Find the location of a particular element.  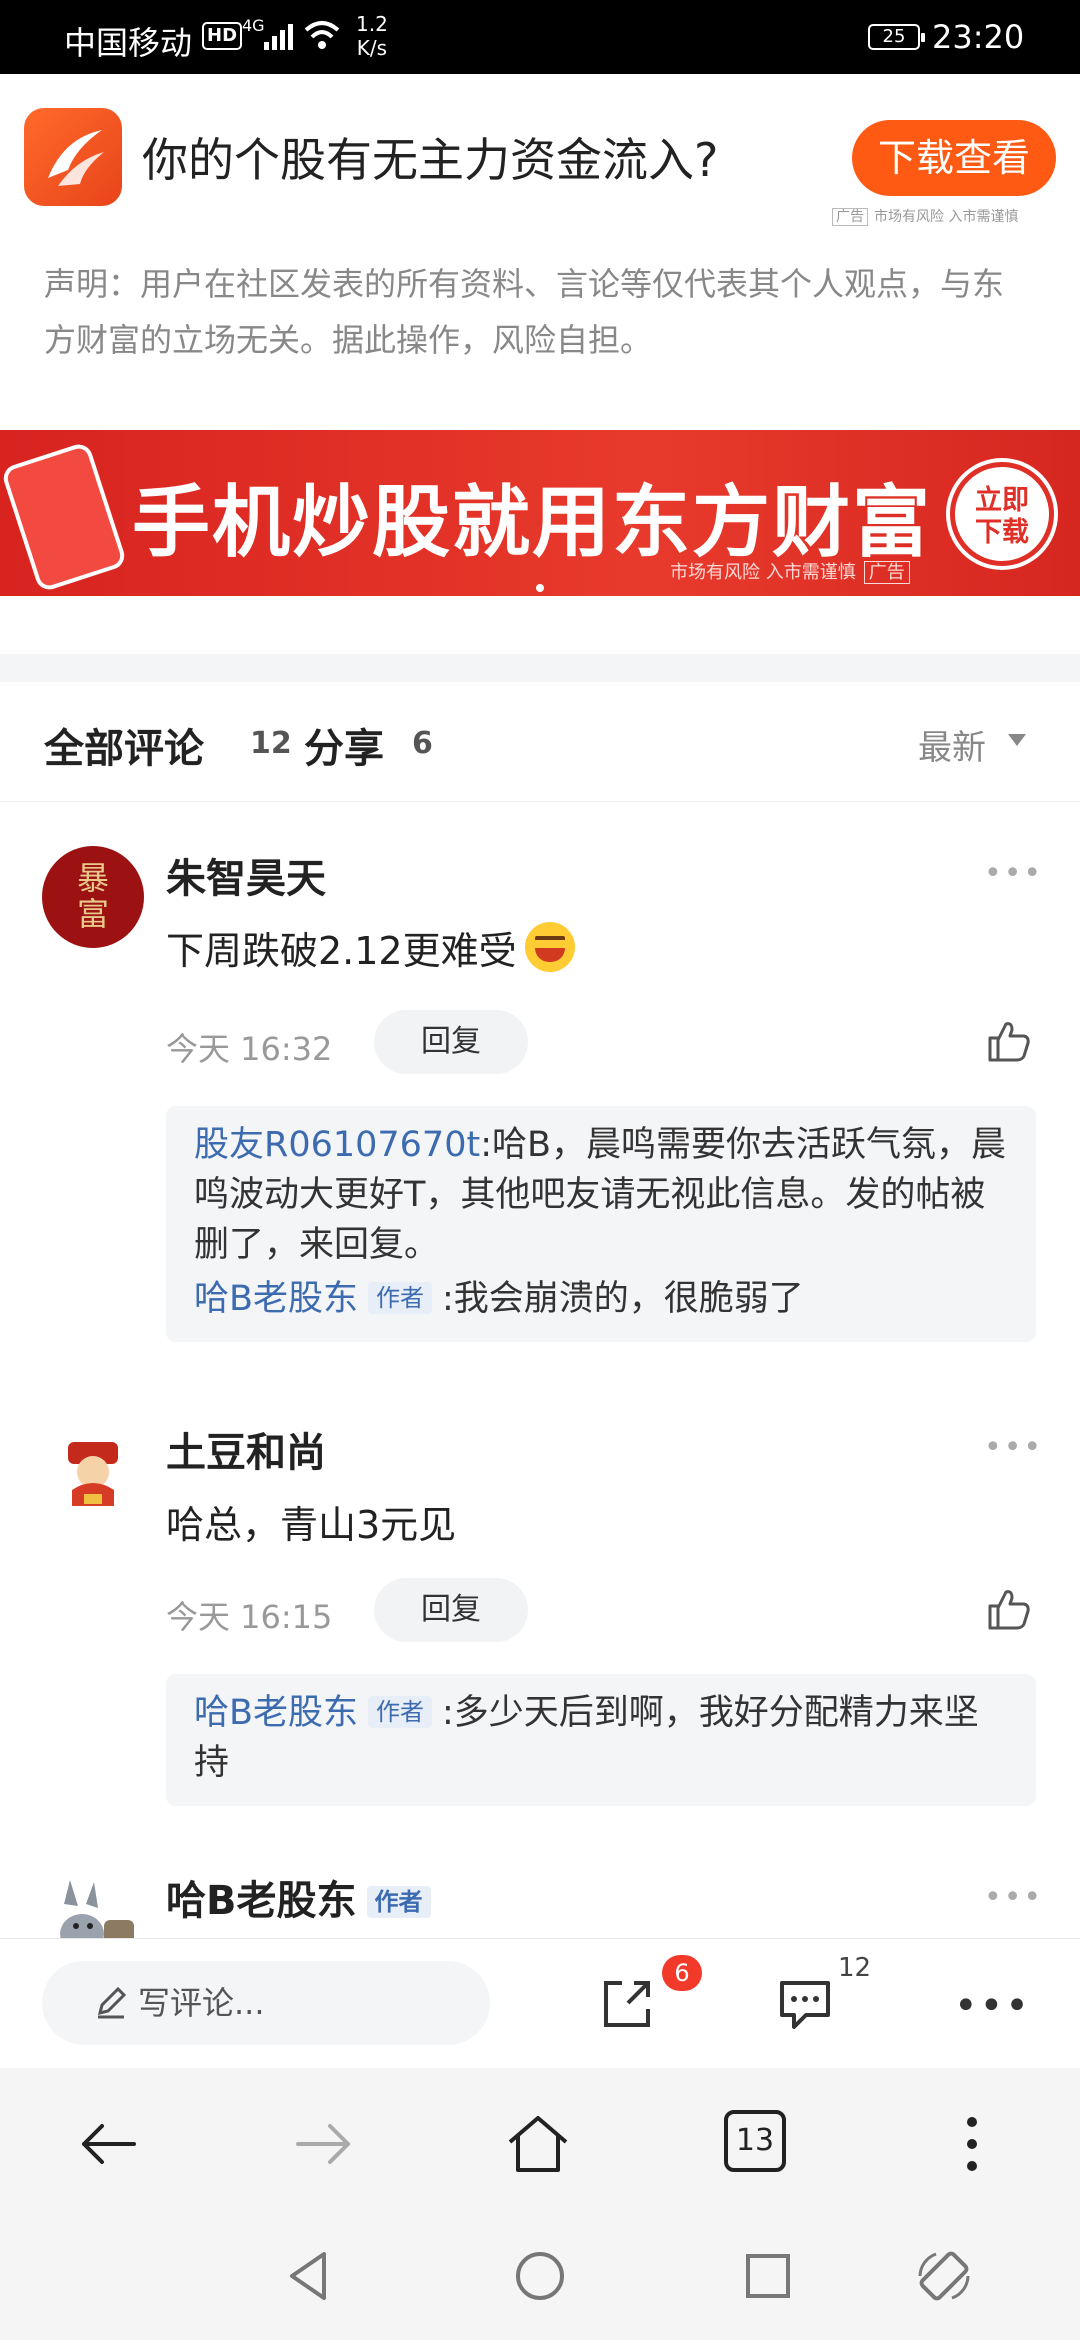

ad-header: 你的个股有无主力资金流入? 下载查看 广告 市场有风险 入市需谨慎 is located at coordinates (540, 158).